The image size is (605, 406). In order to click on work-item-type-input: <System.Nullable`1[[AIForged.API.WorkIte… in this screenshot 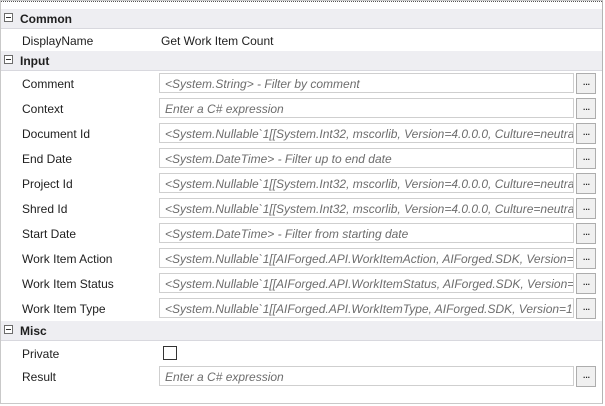, I will do `click(366, 308)`.